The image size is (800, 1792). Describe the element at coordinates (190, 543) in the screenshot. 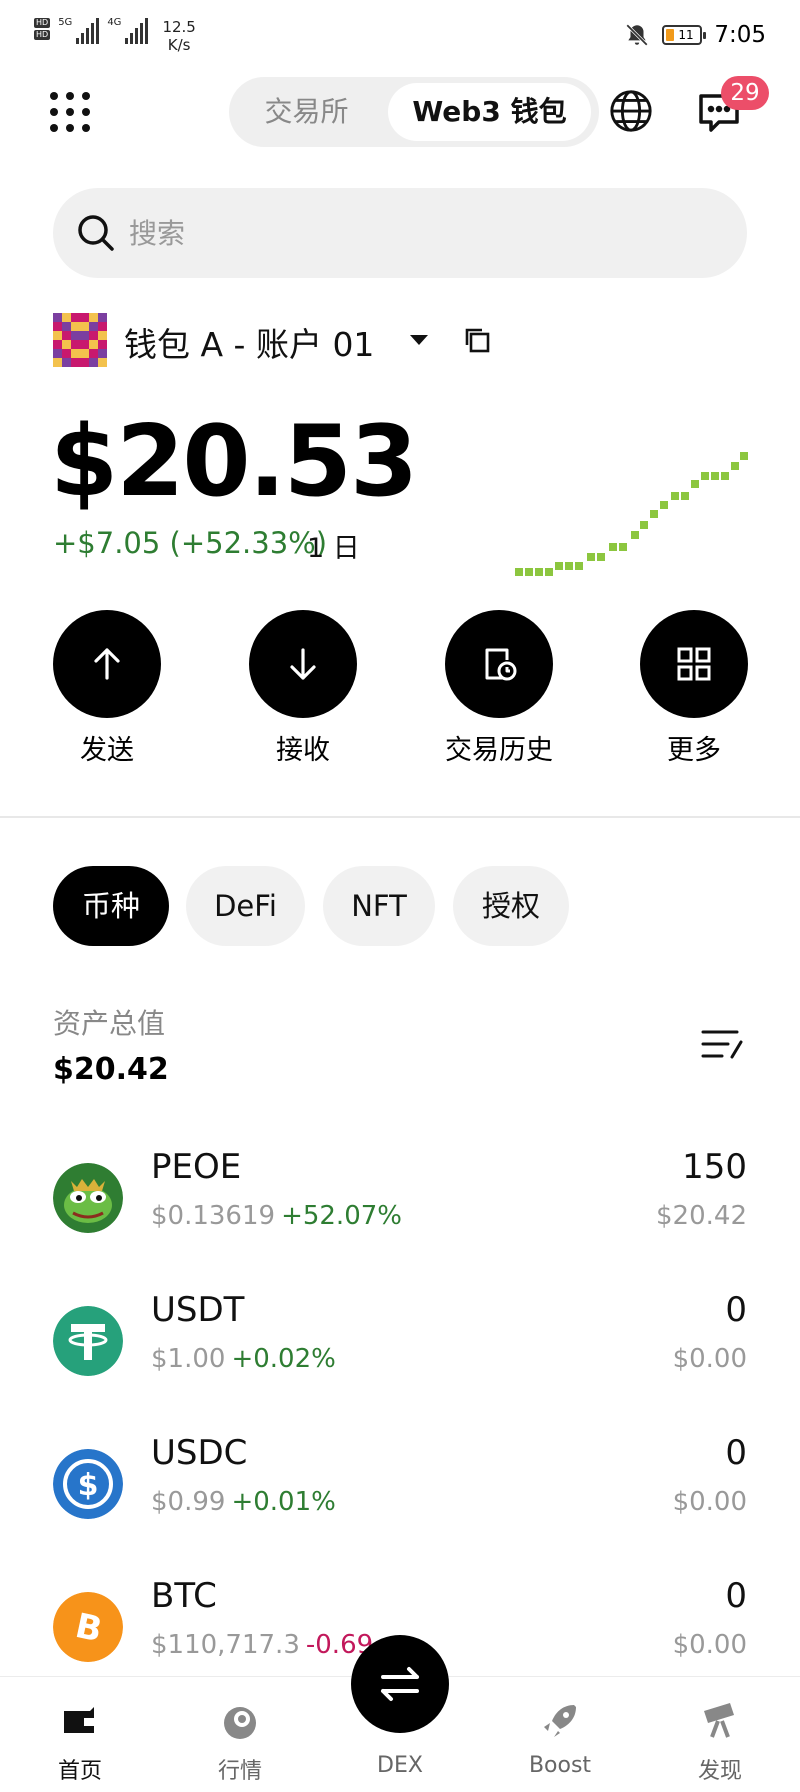

I see `balance-change: +$7.05 (+52.33%)` at that location.